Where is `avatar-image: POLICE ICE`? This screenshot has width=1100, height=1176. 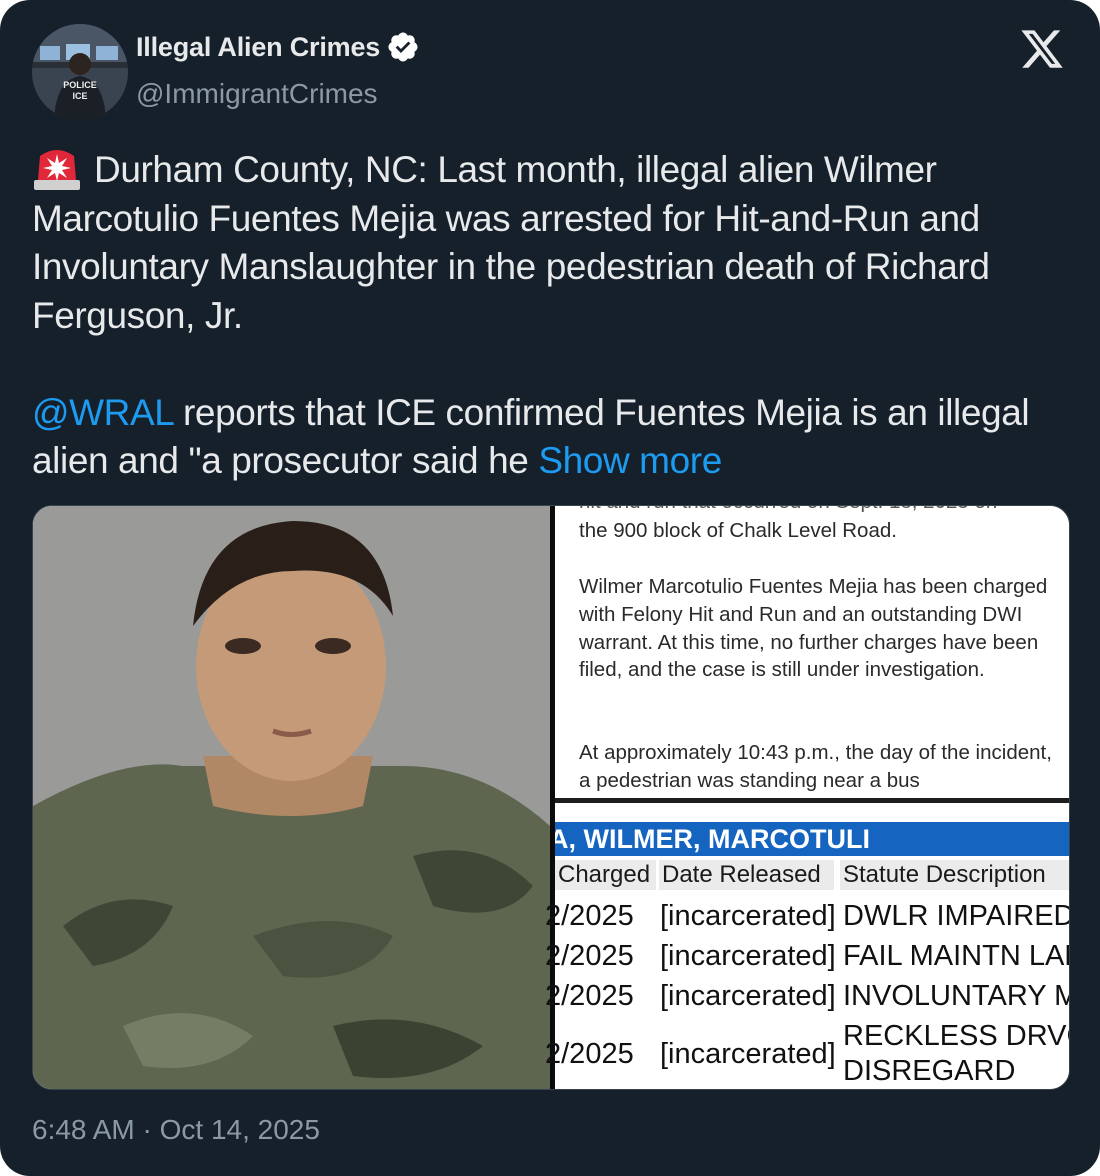
avatar-image: POLICE ICE is located at coordinates (80, 72).